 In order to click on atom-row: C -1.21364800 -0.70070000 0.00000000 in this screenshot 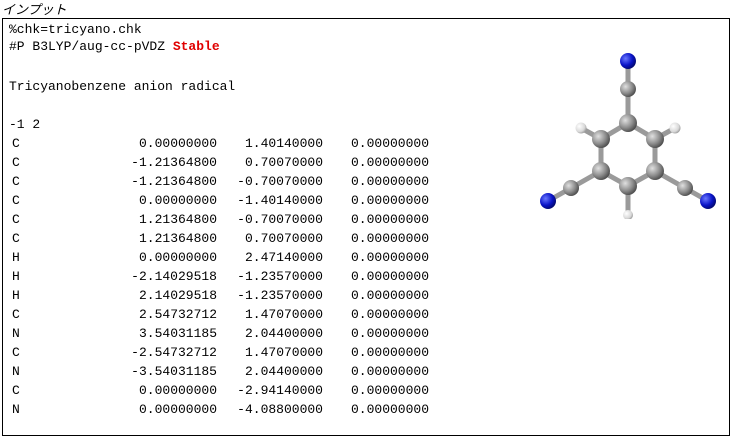, I will do `click(224, 181)`.